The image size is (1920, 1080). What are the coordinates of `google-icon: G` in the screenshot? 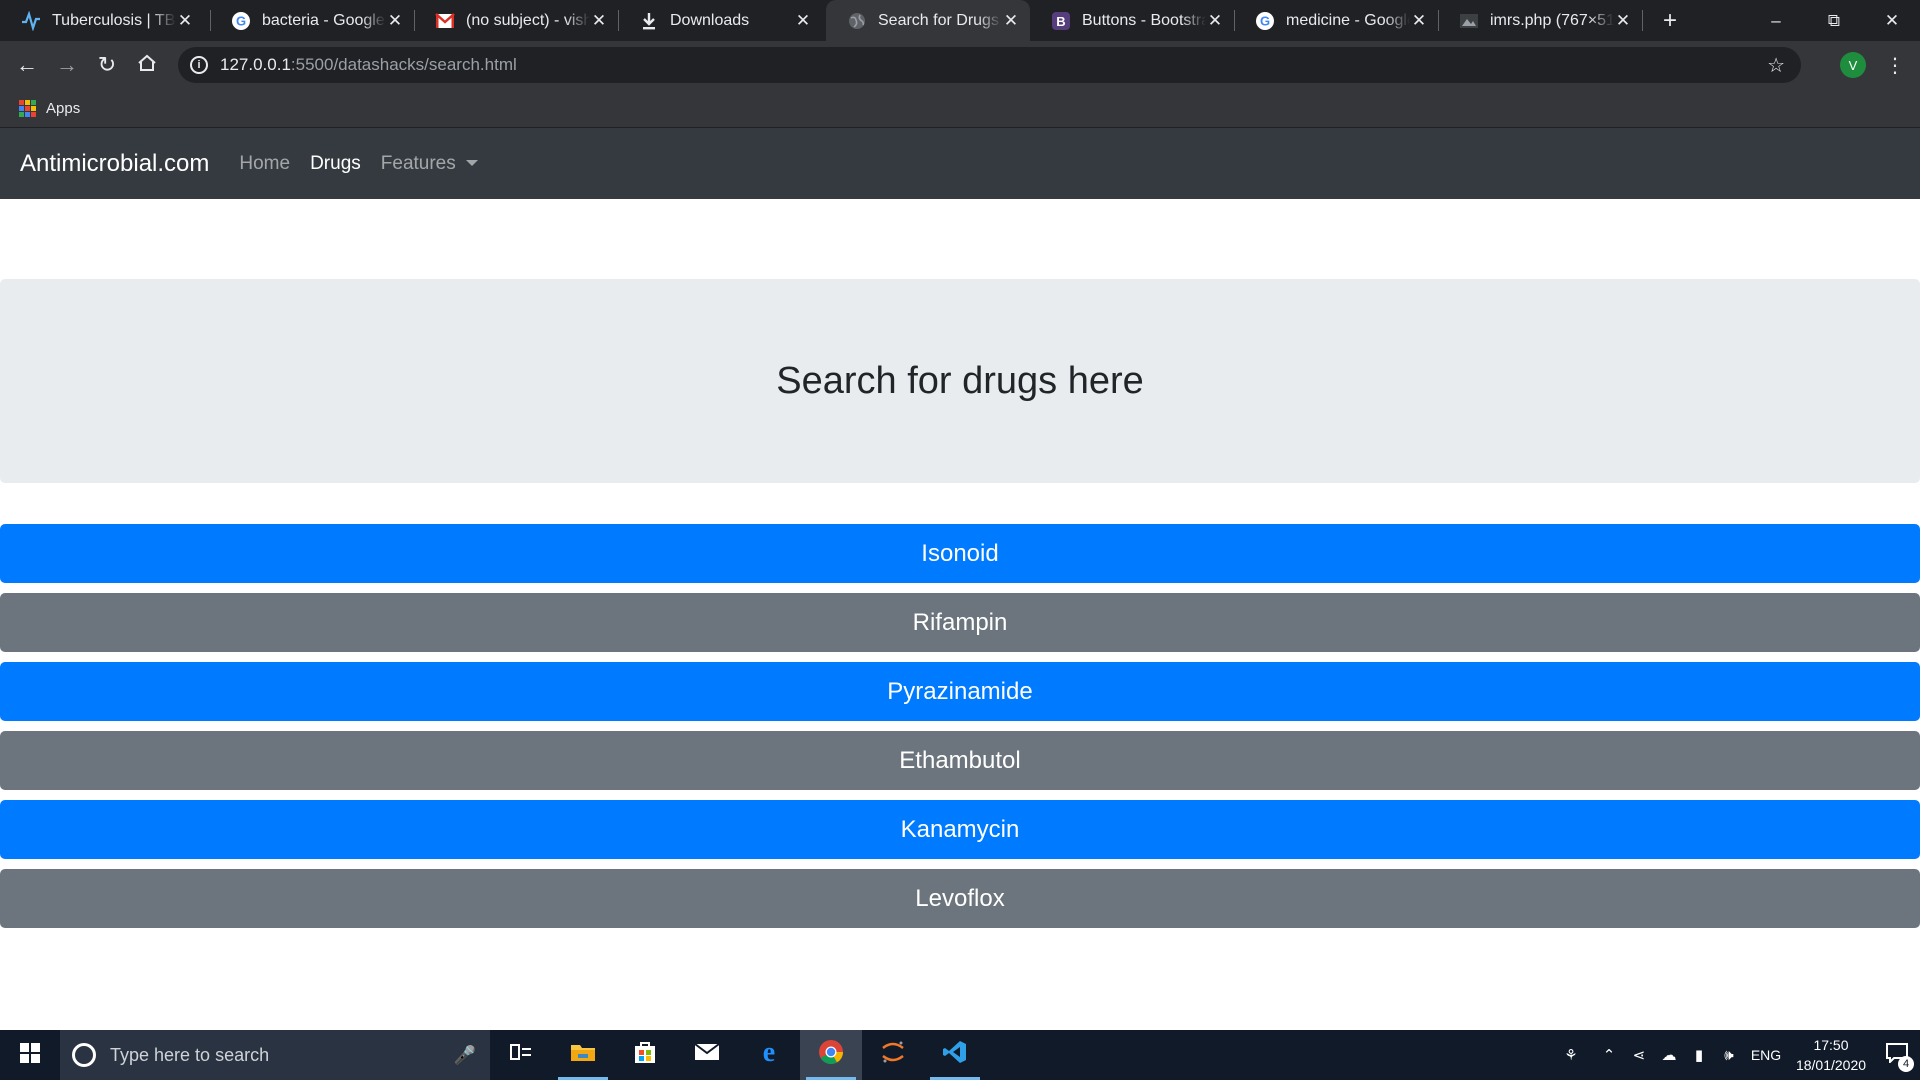 It's located at (241, 21).